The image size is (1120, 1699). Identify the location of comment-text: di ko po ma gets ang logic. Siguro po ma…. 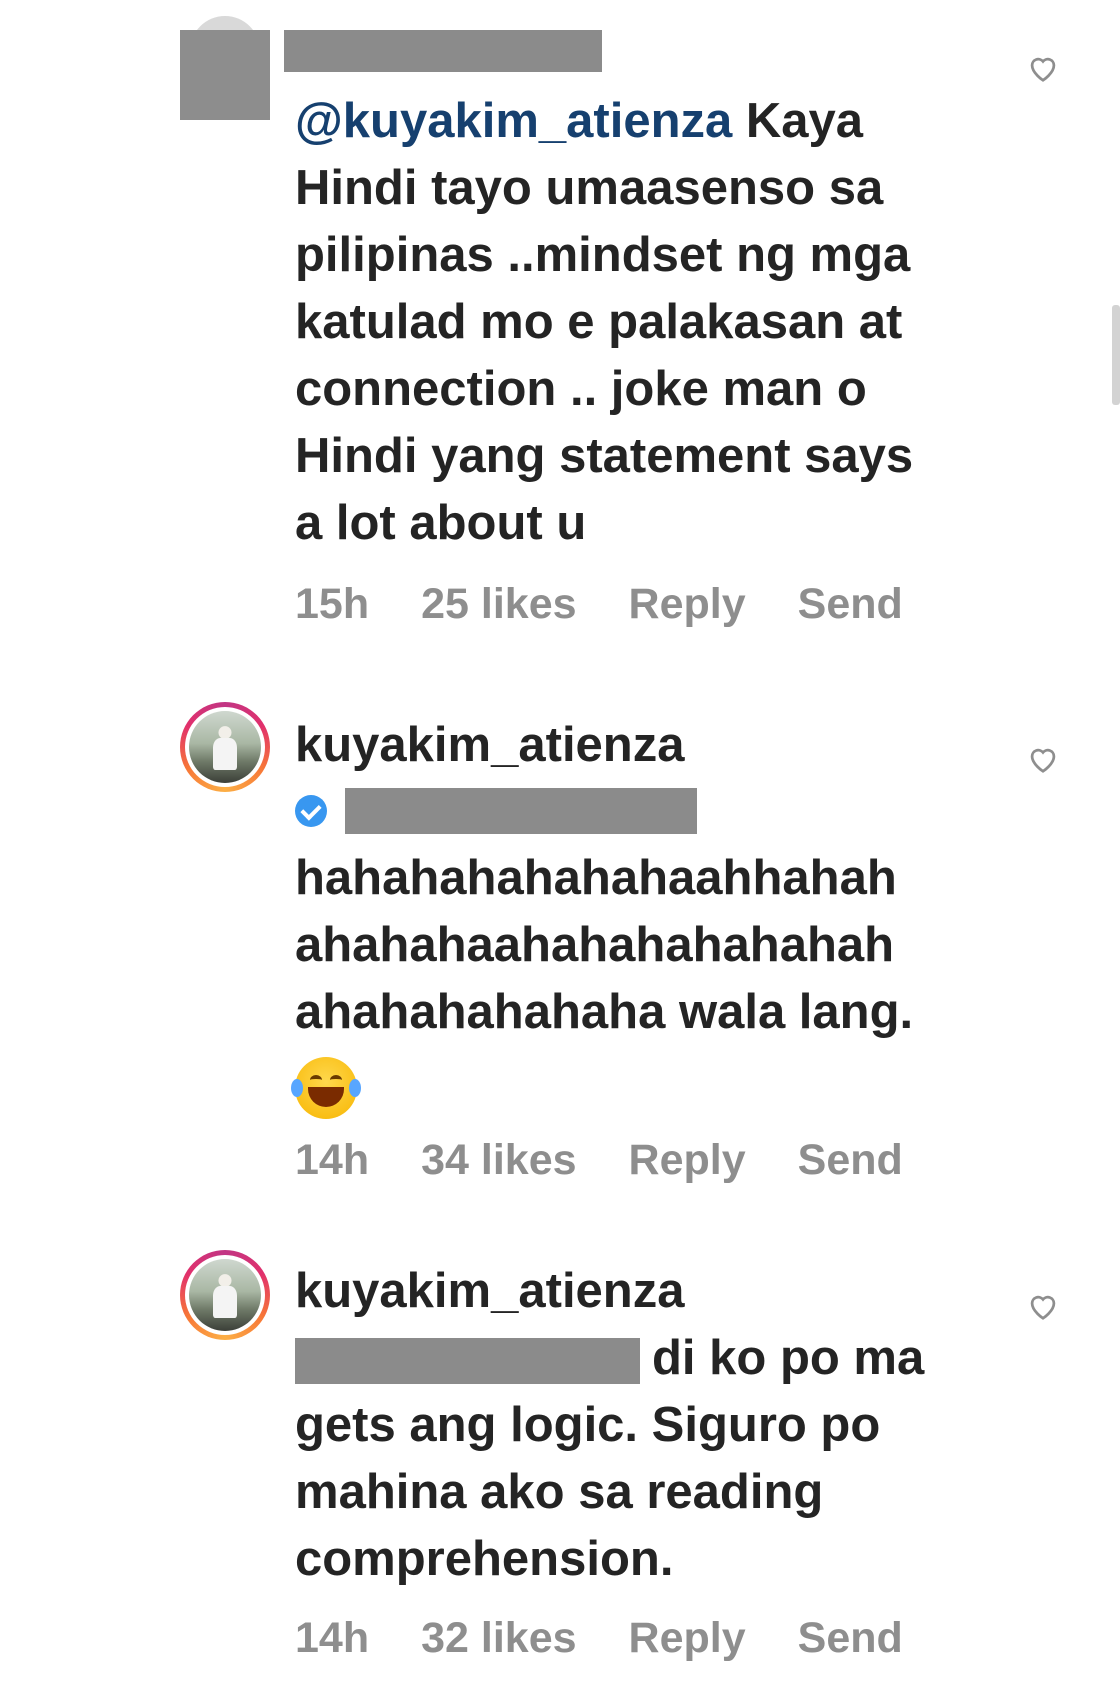
(610, 1458).